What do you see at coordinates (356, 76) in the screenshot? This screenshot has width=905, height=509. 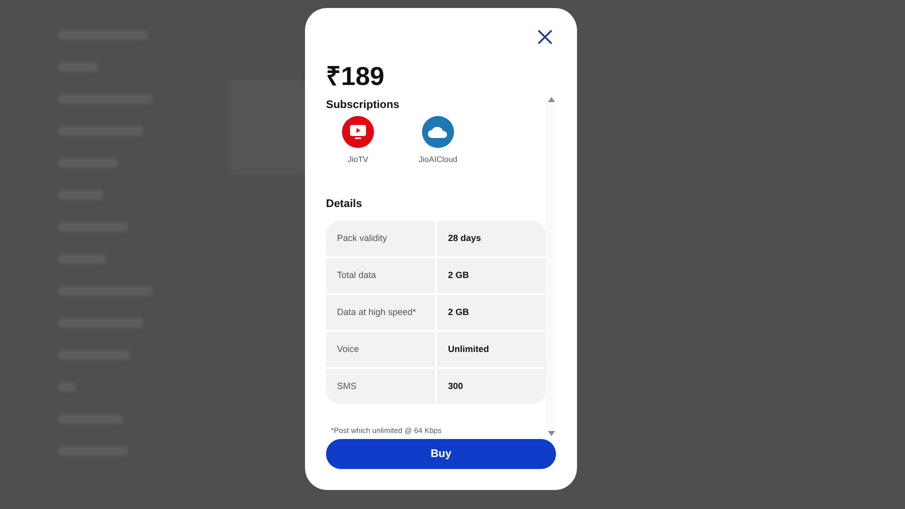 I see `price-text: ₹189` at bounding box center [356, 76].